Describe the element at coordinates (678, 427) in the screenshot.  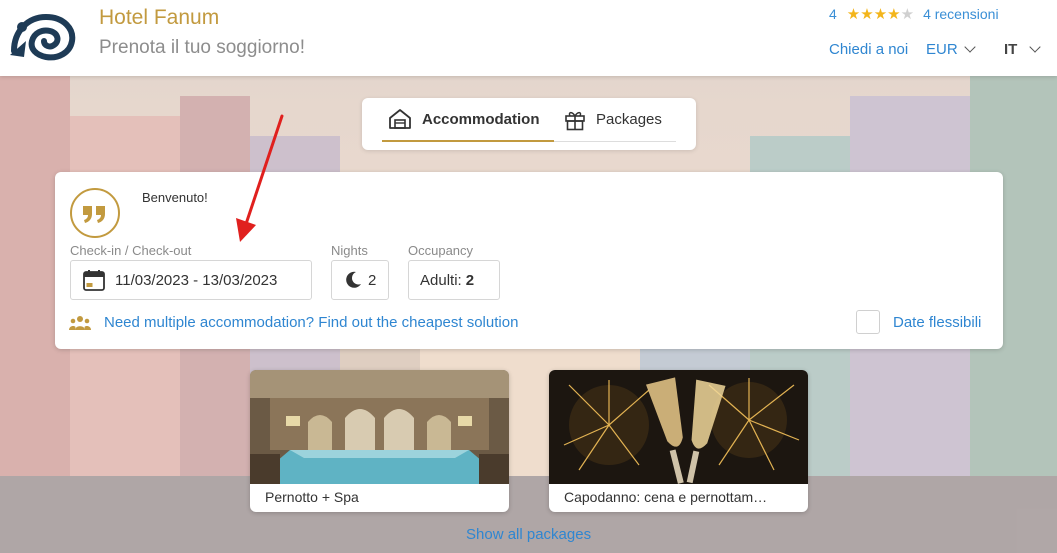
I see `package-image-champagne` at that location.